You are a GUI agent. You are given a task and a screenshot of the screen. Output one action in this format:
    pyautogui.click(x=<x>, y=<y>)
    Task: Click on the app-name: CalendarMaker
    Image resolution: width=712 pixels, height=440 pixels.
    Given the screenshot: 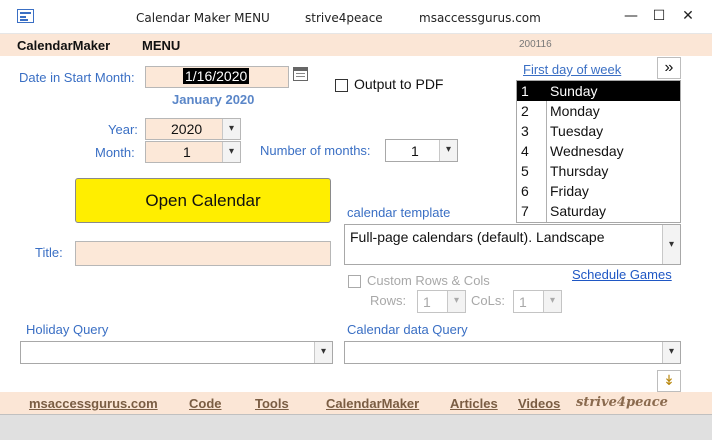 What is the action you would take?
    pyautogui.click(x=64, y=45)
    